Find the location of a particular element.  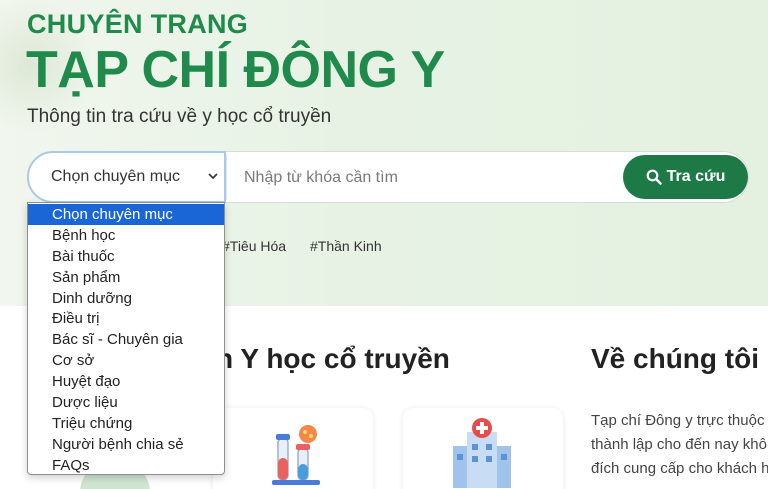

hero-title: TẠP CHÍ ĐÔNG Y is located at coordinates (235, 70).